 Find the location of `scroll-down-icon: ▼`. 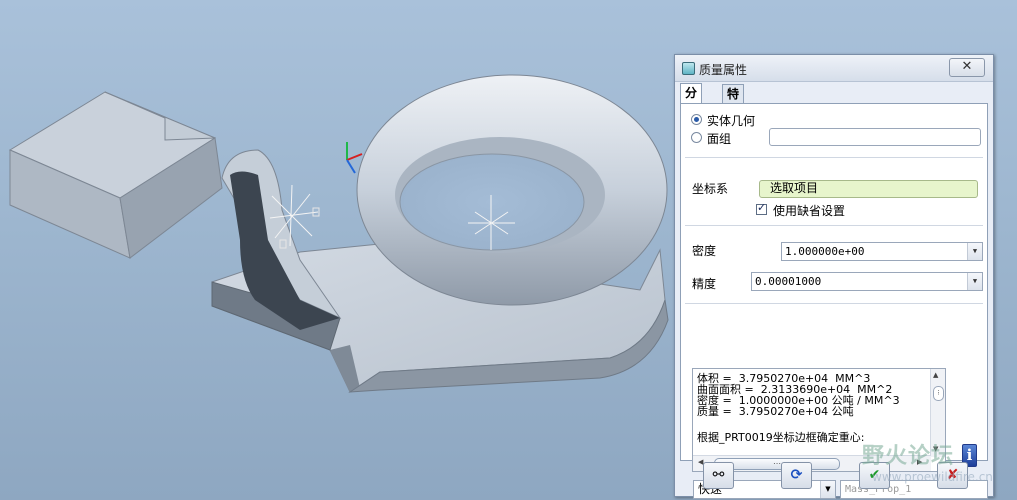

scroll-down-icon: ▼ is located at coordinates (935, 449).